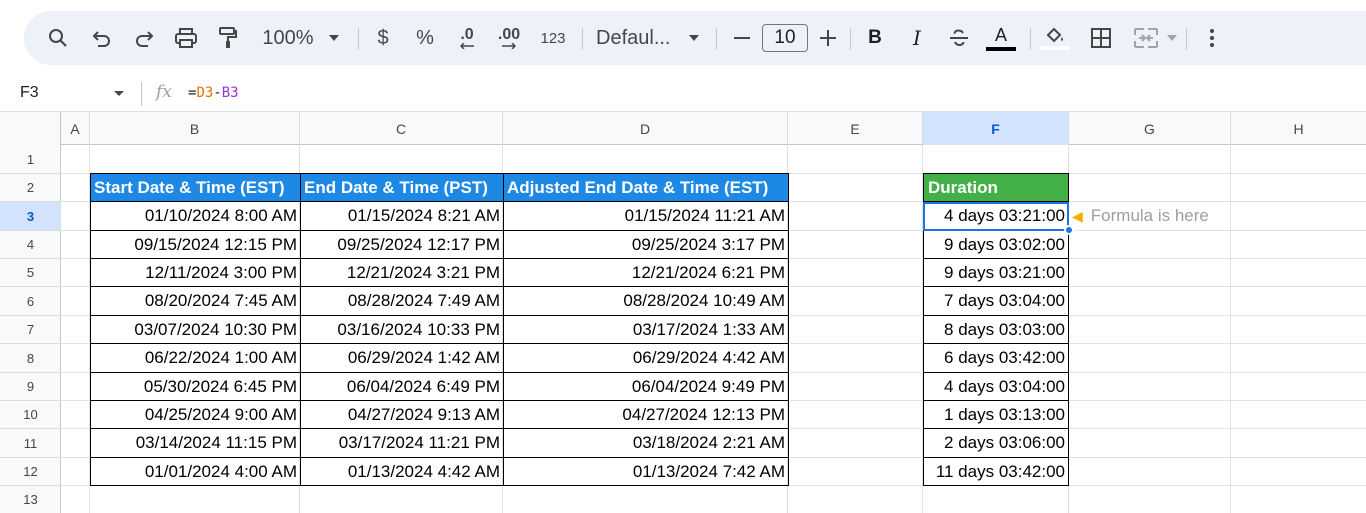  Describe the element at coordinates (30, 330) in the screenshot. I see `row-header: 7` at that location.